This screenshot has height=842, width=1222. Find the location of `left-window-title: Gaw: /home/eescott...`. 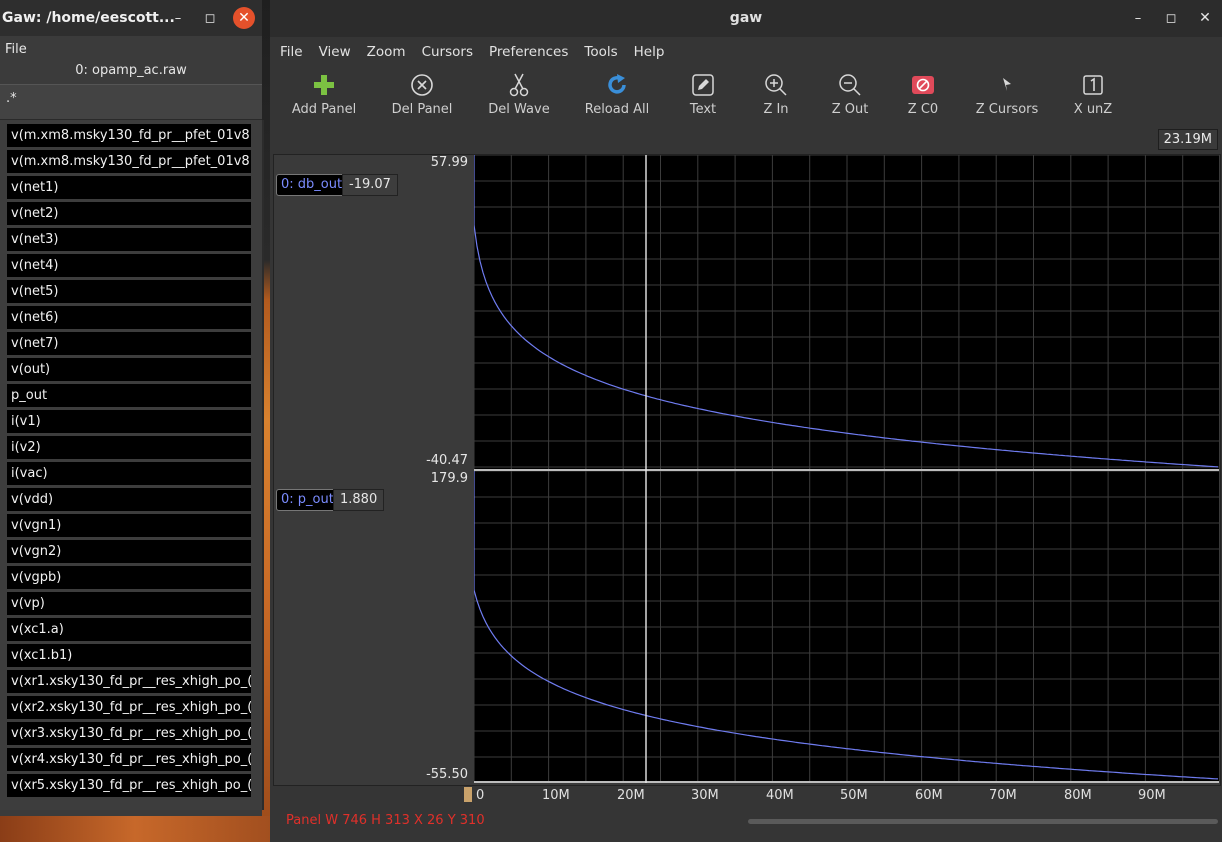

left-window-title: Gaw: /home/eescott... is located at coordinates (88, 18).